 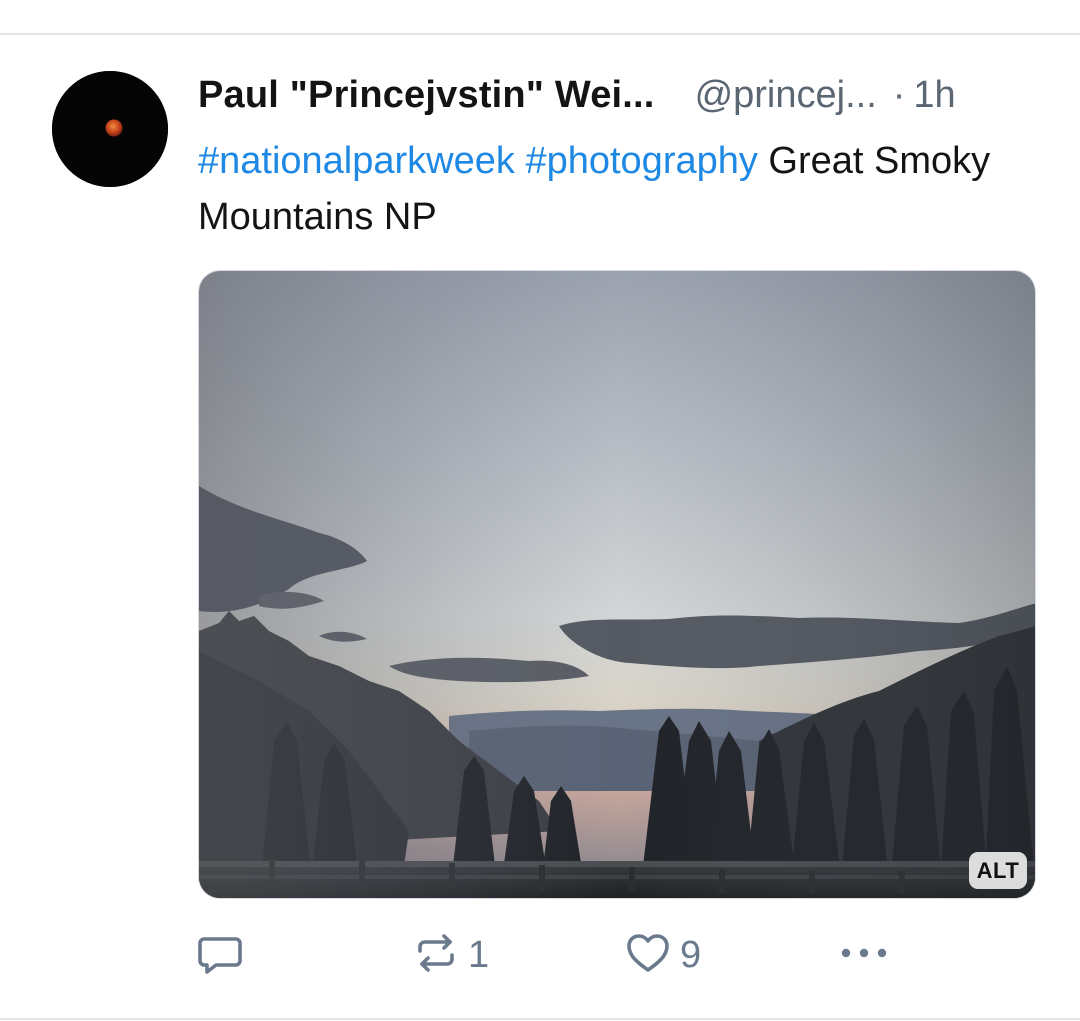 What do you see at coordinates (998, 870) in the screenshot?
I see `alt-text-badge: ALT` at bounding box center [998, 870].